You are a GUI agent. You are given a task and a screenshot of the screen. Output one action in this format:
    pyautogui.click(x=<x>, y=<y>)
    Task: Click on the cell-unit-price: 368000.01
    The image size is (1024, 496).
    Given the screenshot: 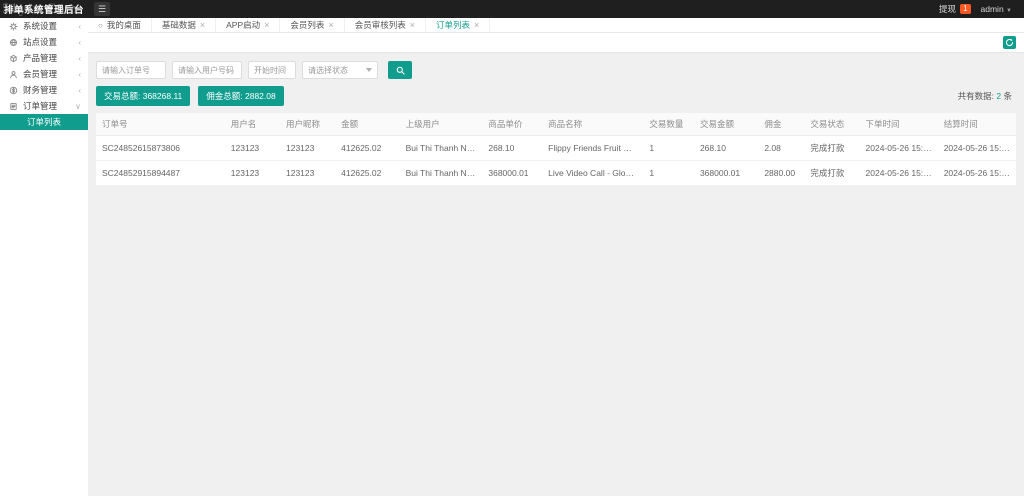 What is the action you would take?
    pyautogui.click(x=512, y=173)
    